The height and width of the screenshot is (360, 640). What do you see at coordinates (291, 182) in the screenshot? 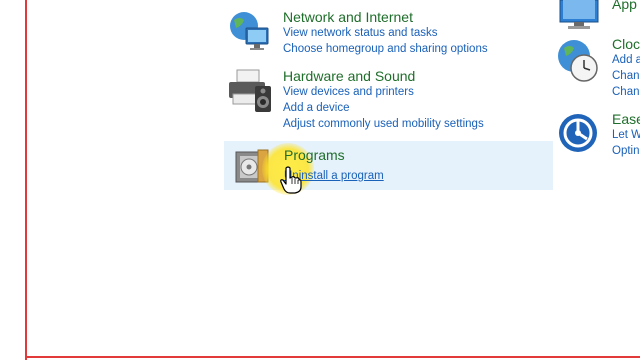
I see `hand-pointer-cursor-icon` at bounding box center [291, 182].